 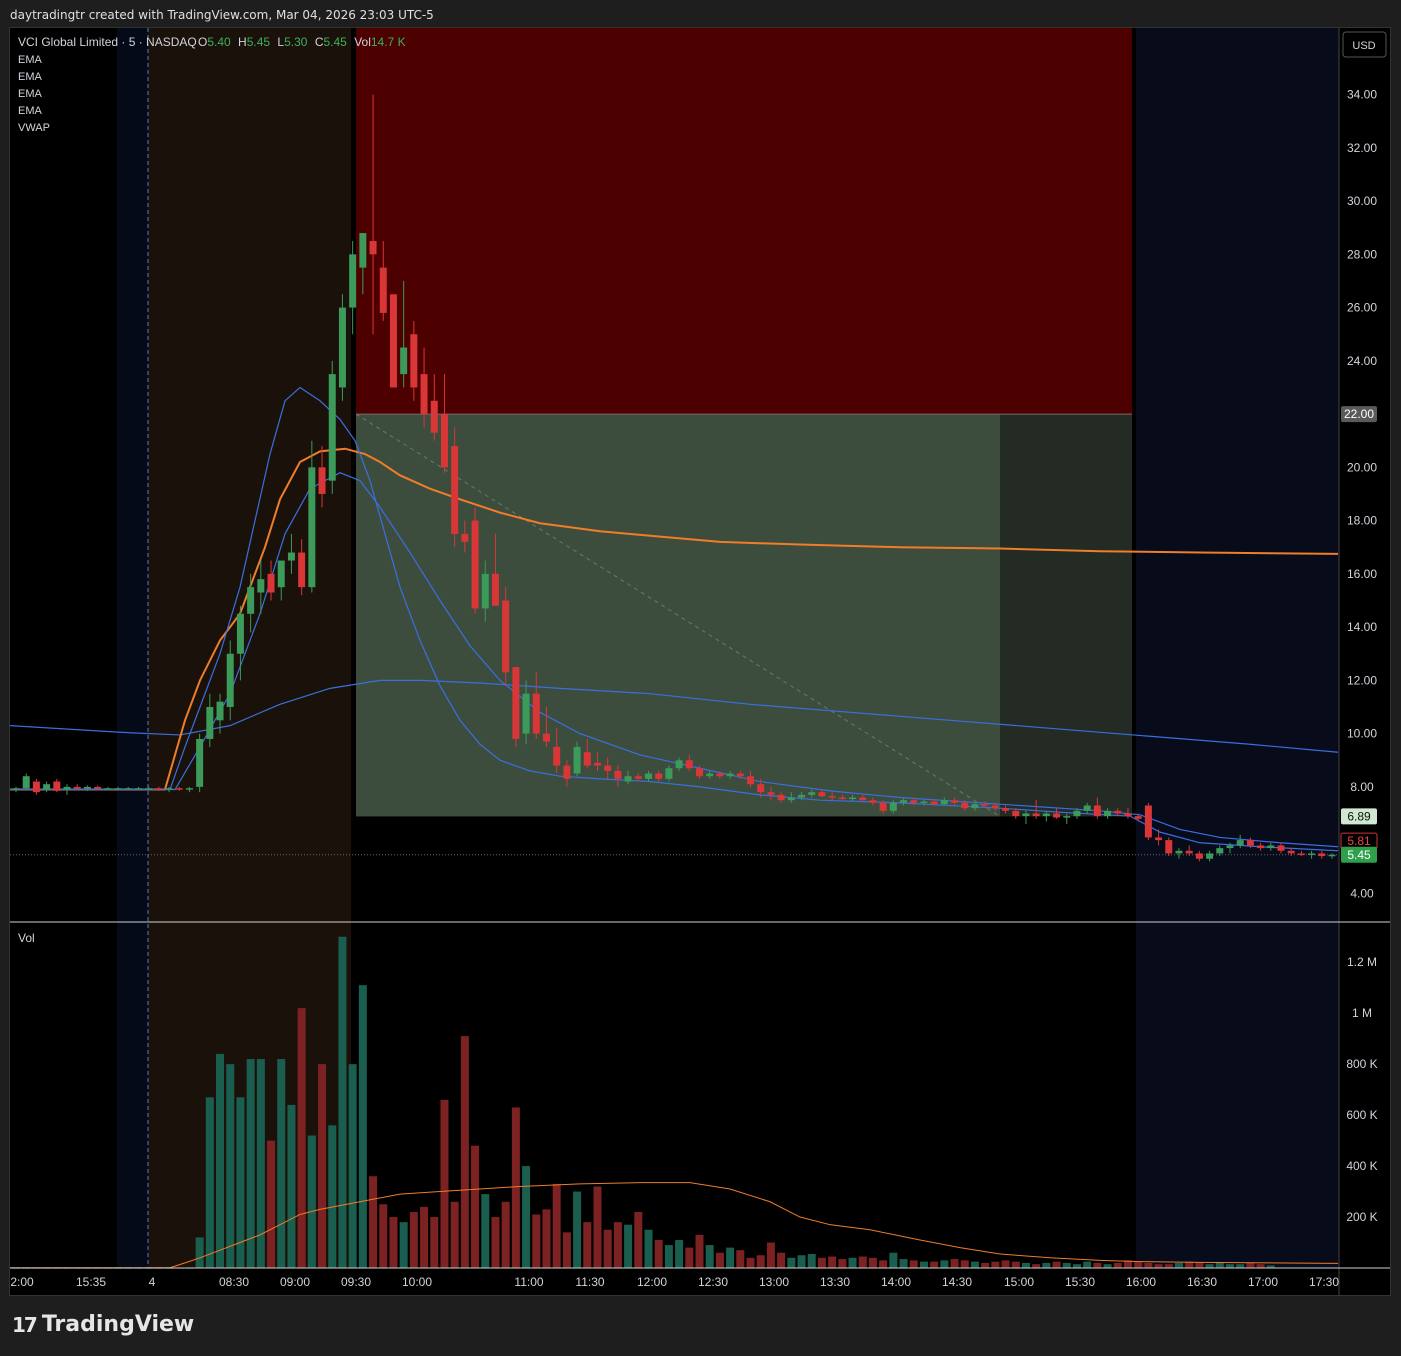 What do you see at coordinates (1361, 1064) in the screenshot?
I see `volume-tick-label: 800 K` at bounding box center [1361, 1064].